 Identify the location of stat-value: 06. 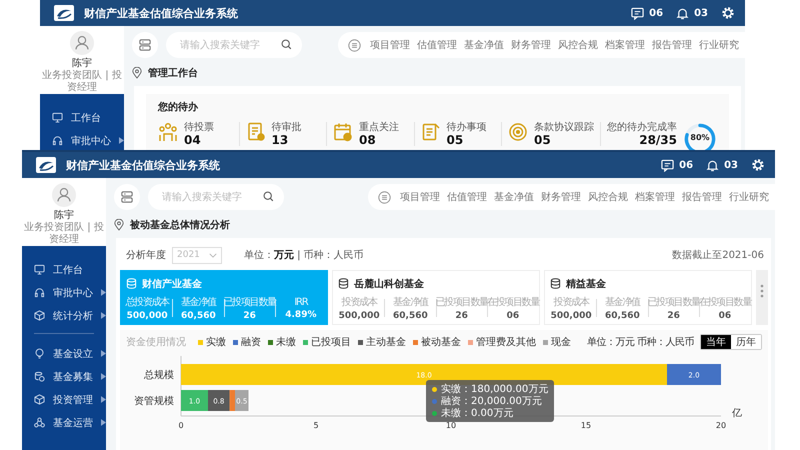
(725, 316).